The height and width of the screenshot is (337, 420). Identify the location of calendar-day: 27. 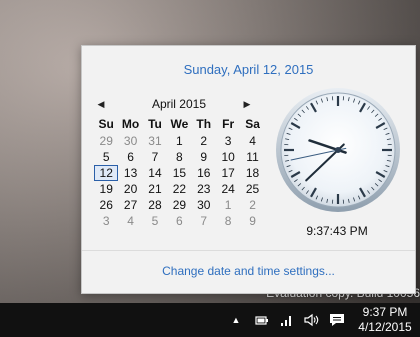
(130, 205).